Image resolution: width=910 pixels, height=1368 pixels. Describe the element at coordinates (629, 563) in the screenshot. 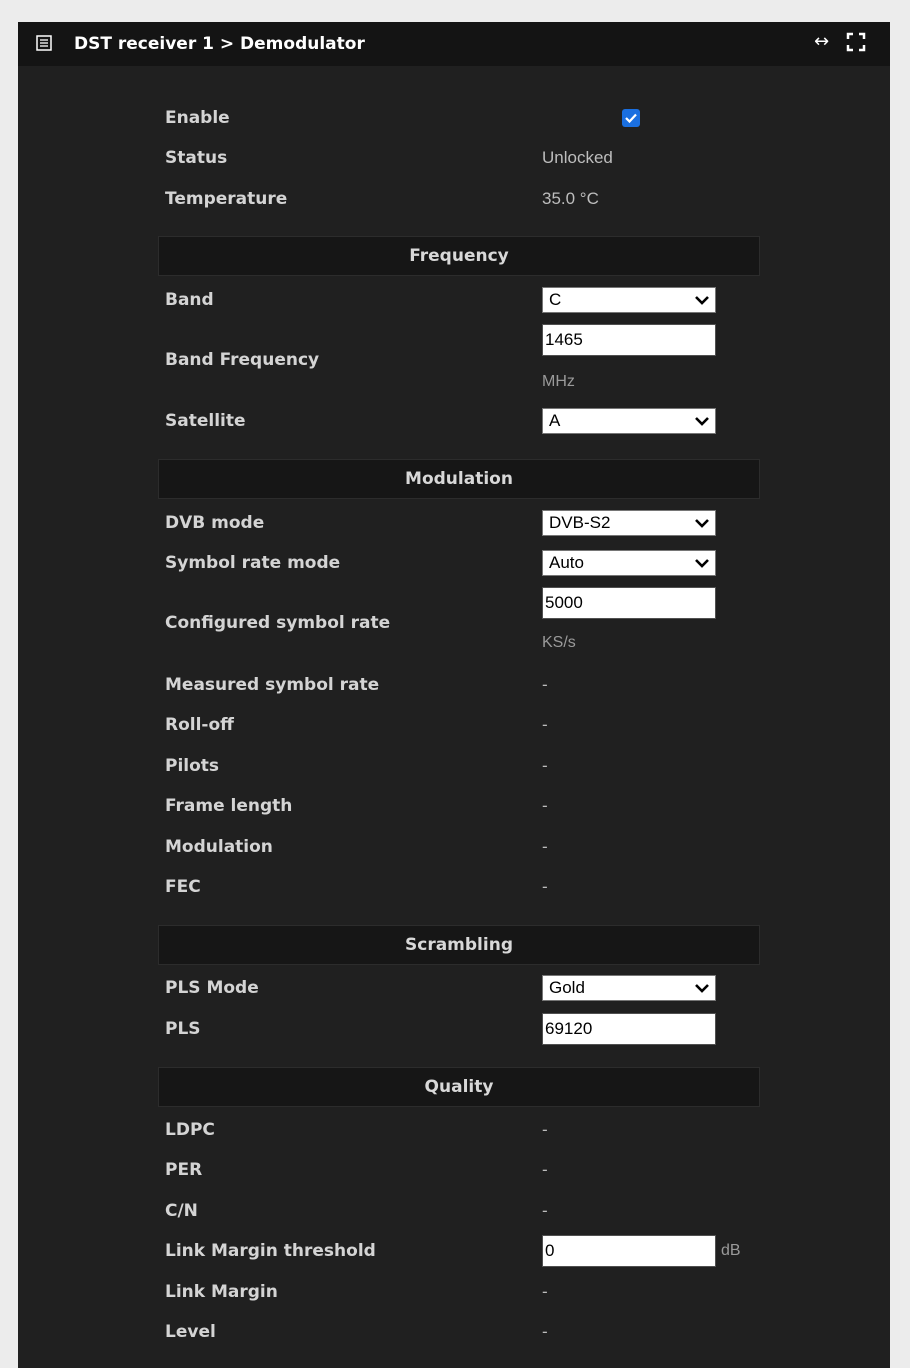

I see `symbol-rate-mode-select: Auto` at that location.